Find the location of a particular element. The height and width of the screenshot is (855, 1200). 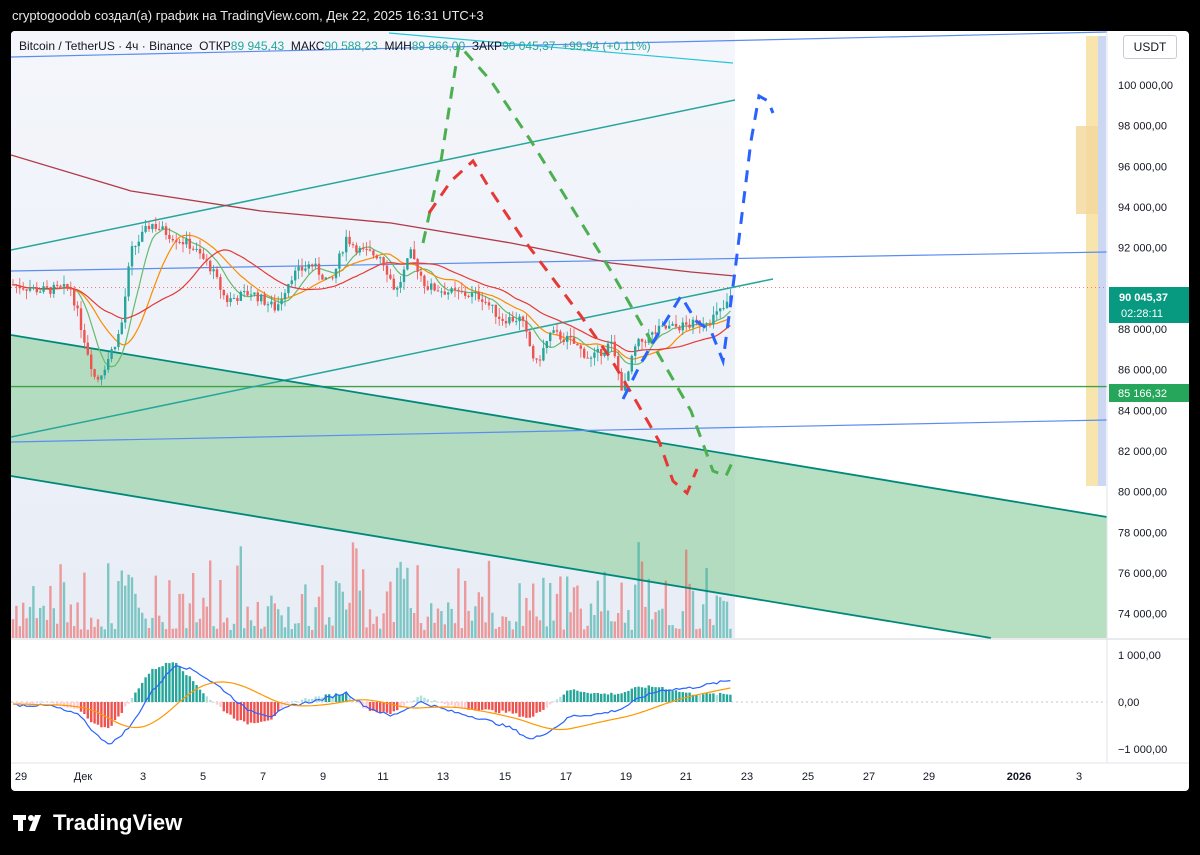

macd-axis: 1 000,00 0,00 −1 000,00 is located at coordinates (1142, 703).